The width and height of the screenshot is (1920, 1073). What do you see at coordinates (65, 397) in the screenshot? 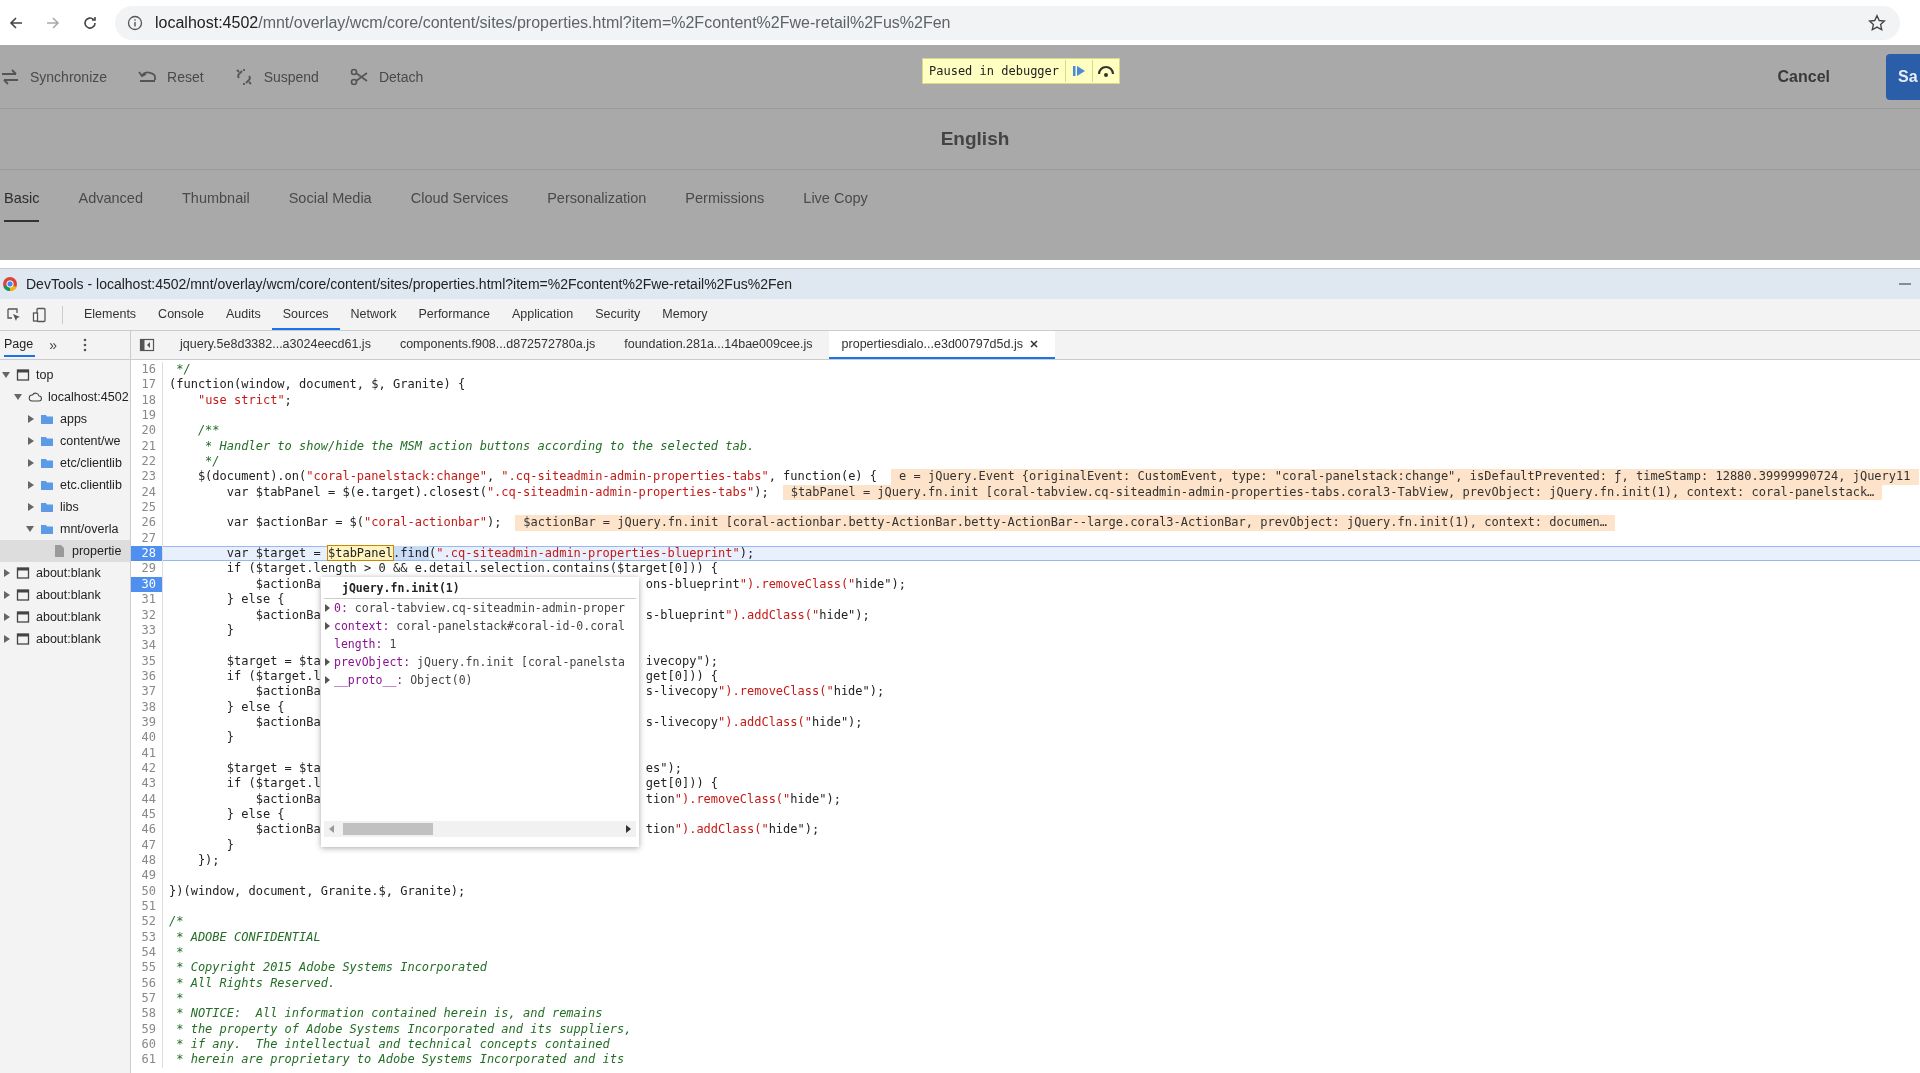
I see `tree-item: localhost:4502` at bounding box center [65, 397].